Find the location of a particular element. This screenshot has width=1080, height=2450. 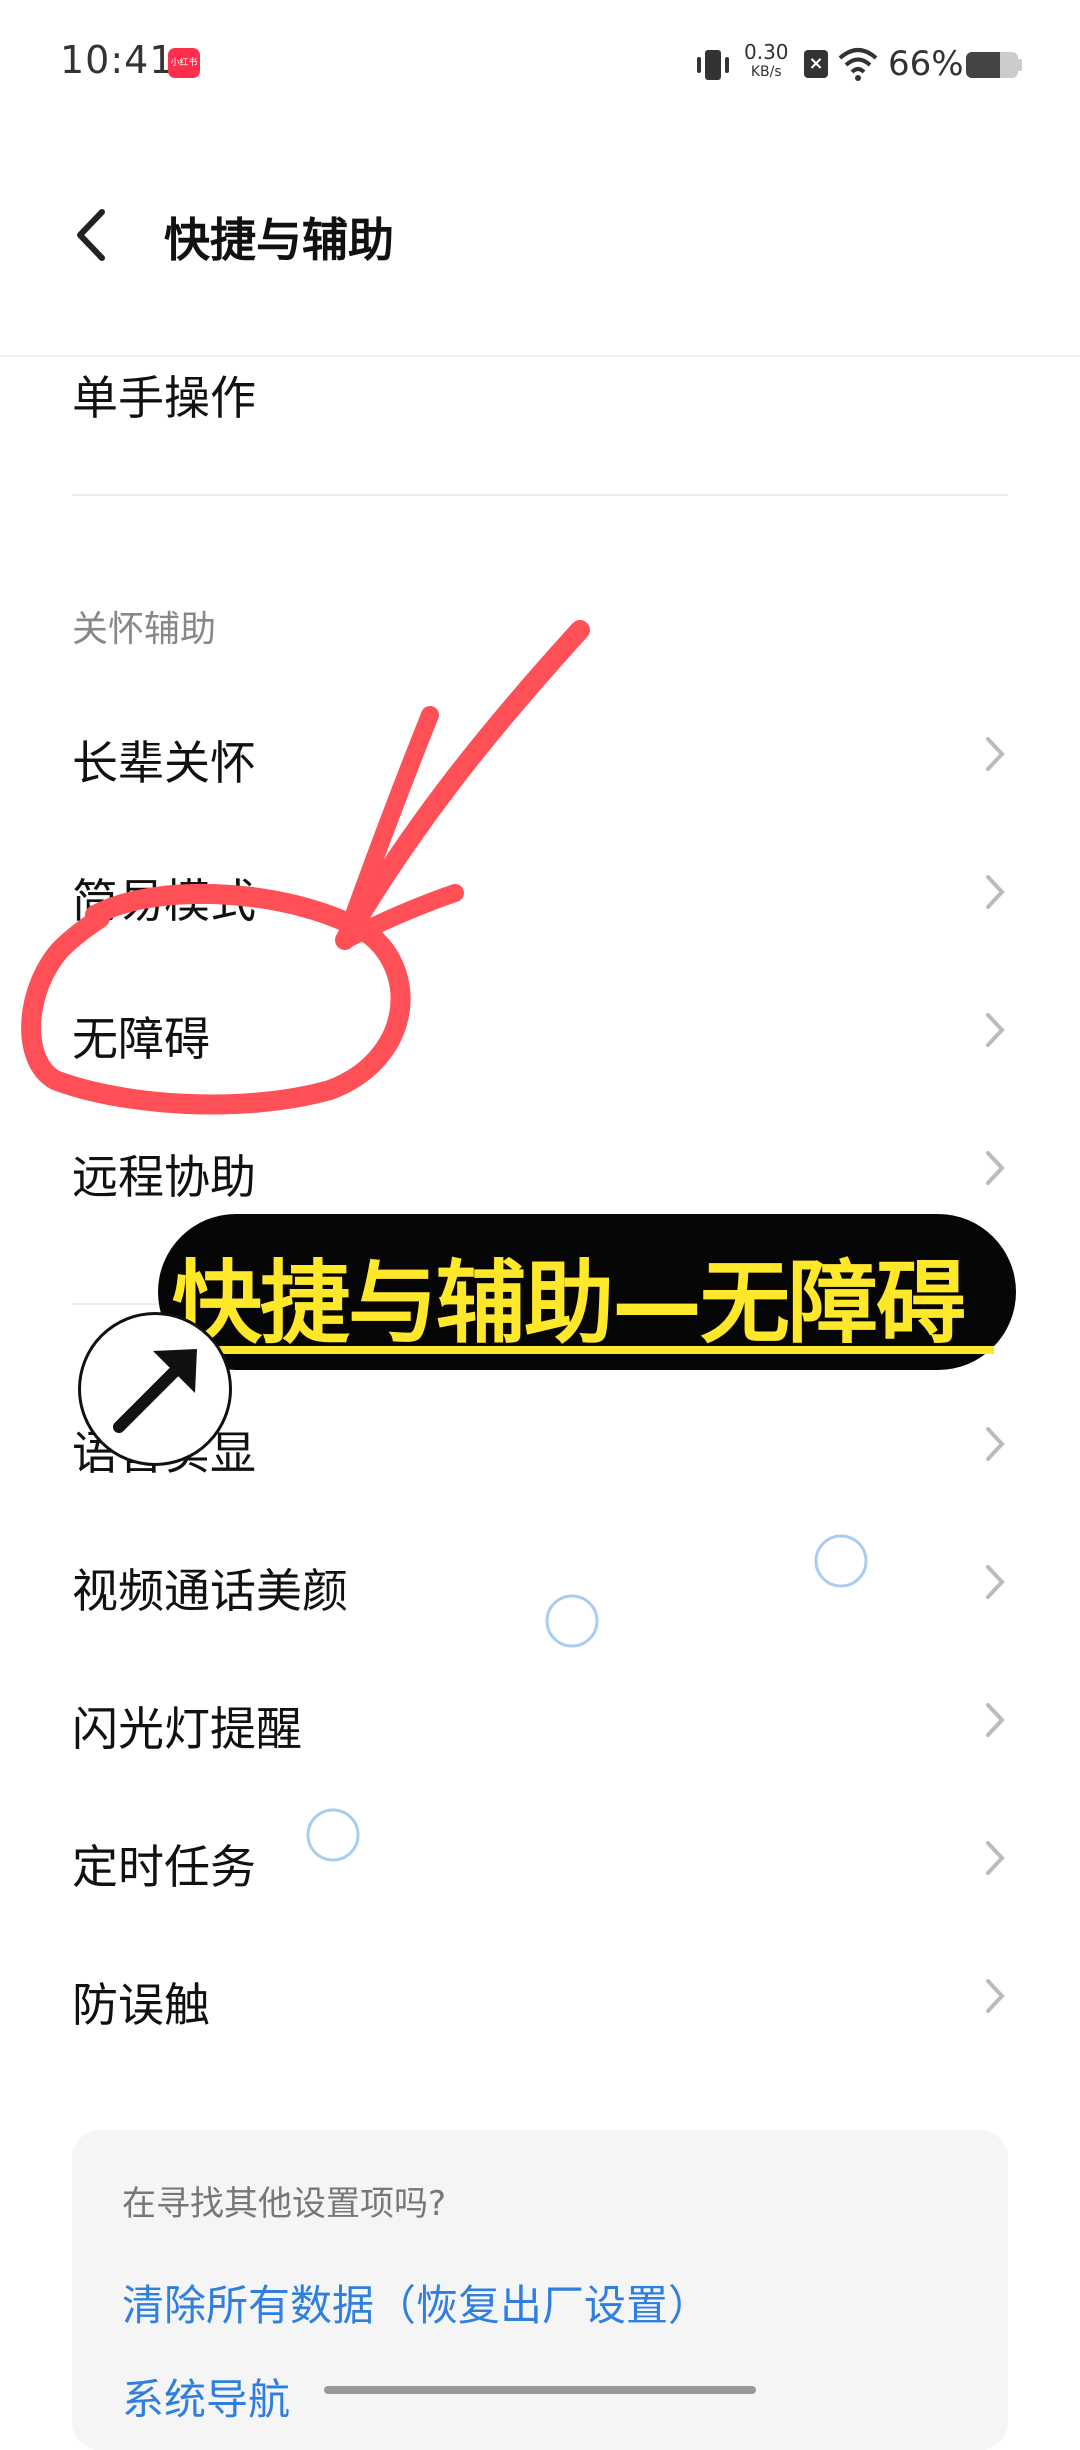

list-item-label: 简易模式 is located at coordinates (164, 901).